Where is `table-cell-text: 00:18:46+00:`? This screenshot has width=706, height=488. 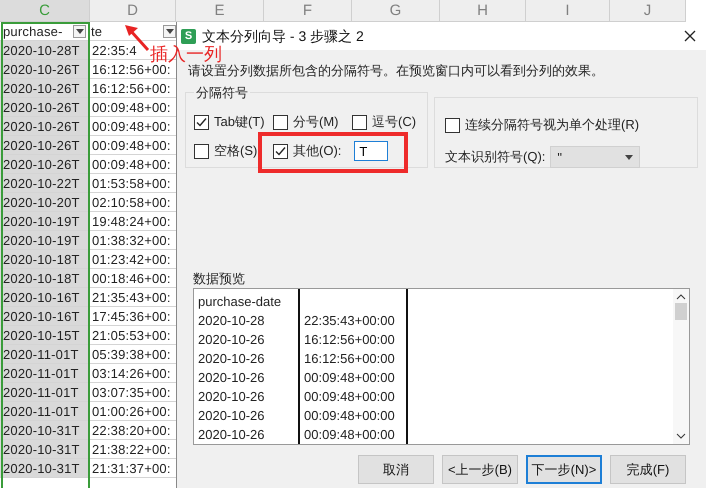 table-cell-text: 00:18:46+00: is located at coordinates (131, 278).